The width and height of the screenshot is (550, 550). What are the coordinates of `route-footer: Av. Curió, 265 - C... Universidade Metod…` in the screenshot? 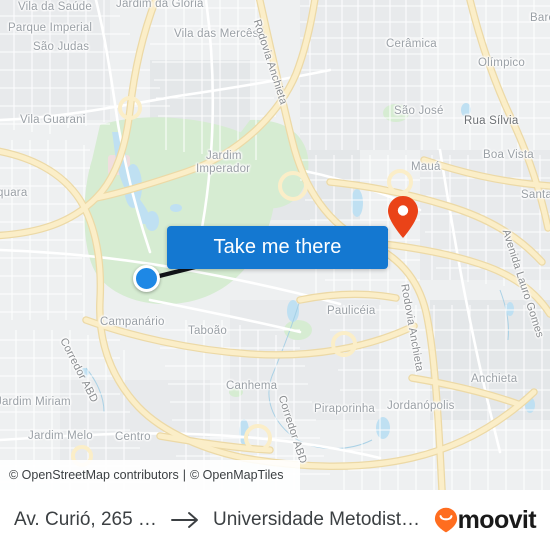 It's located at (275, 520).